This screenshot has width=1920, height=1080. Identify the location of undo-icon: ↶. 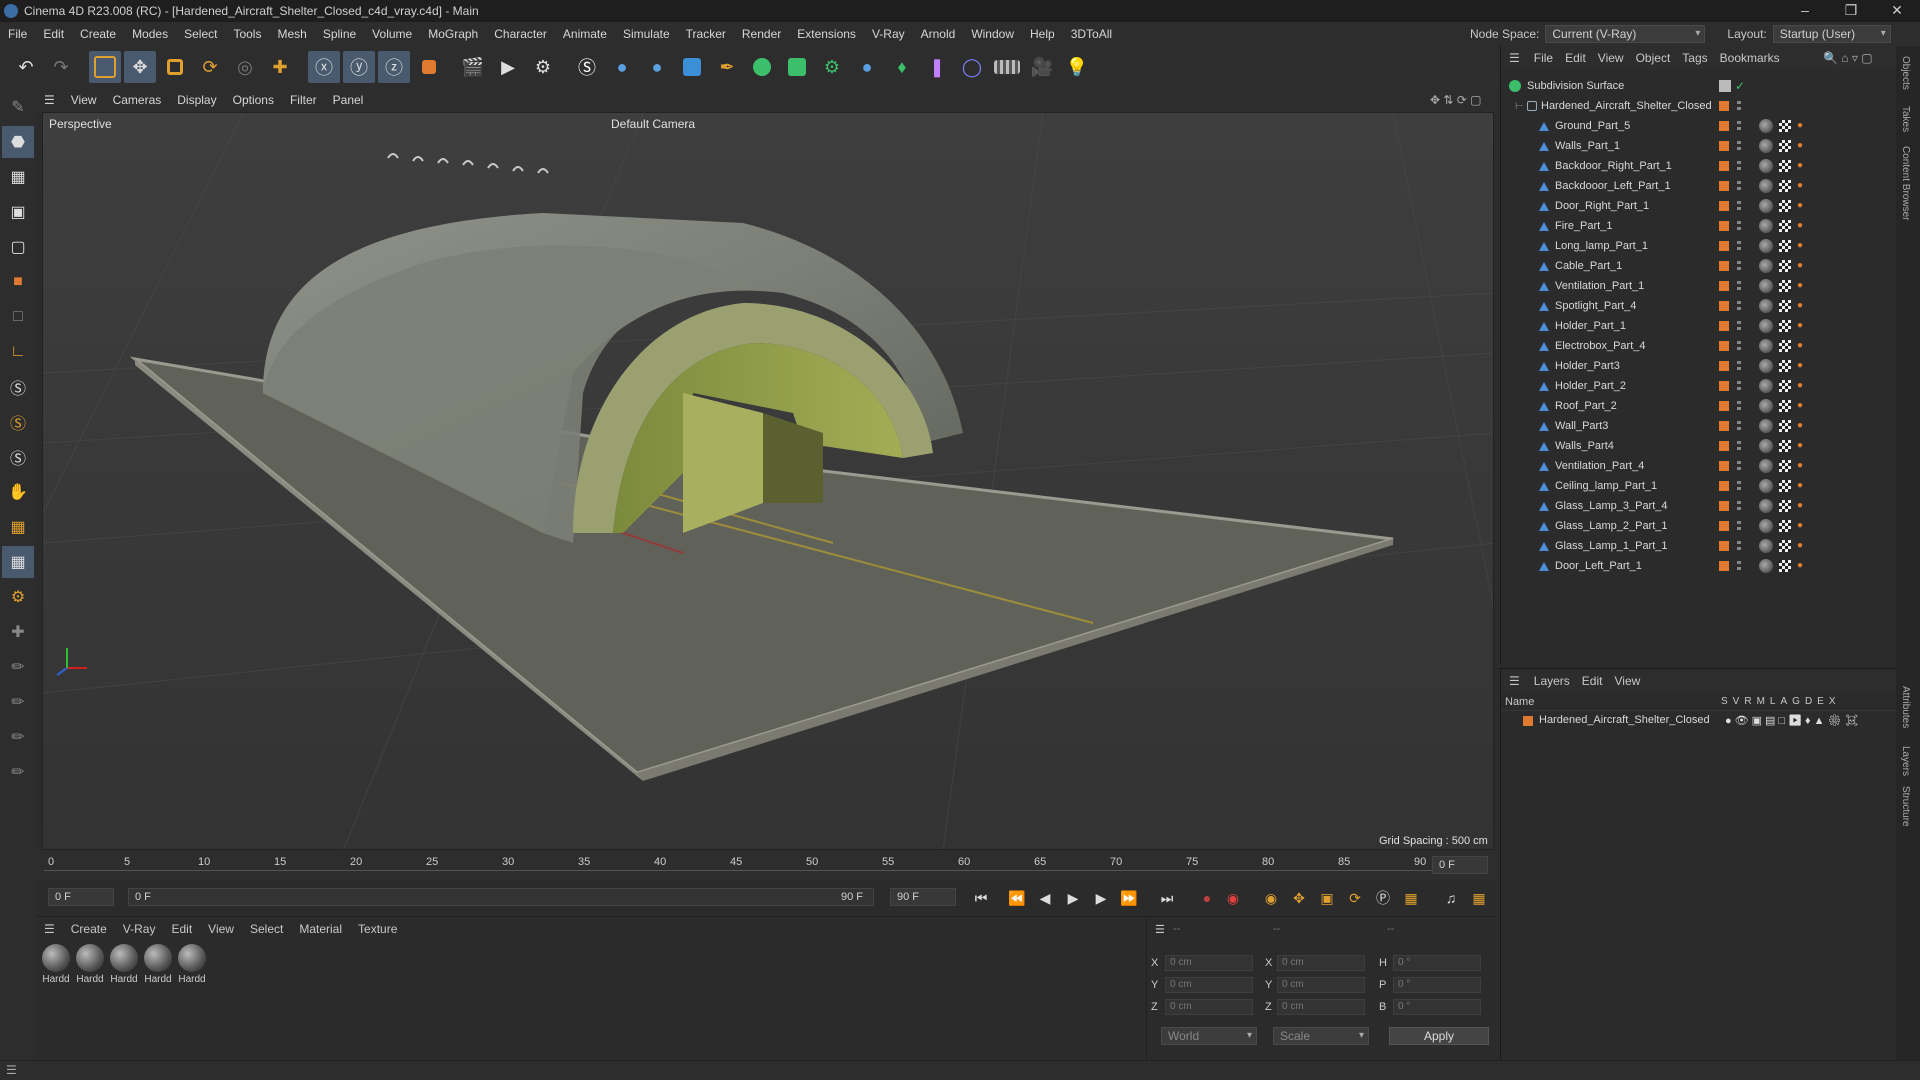
(26, 67).